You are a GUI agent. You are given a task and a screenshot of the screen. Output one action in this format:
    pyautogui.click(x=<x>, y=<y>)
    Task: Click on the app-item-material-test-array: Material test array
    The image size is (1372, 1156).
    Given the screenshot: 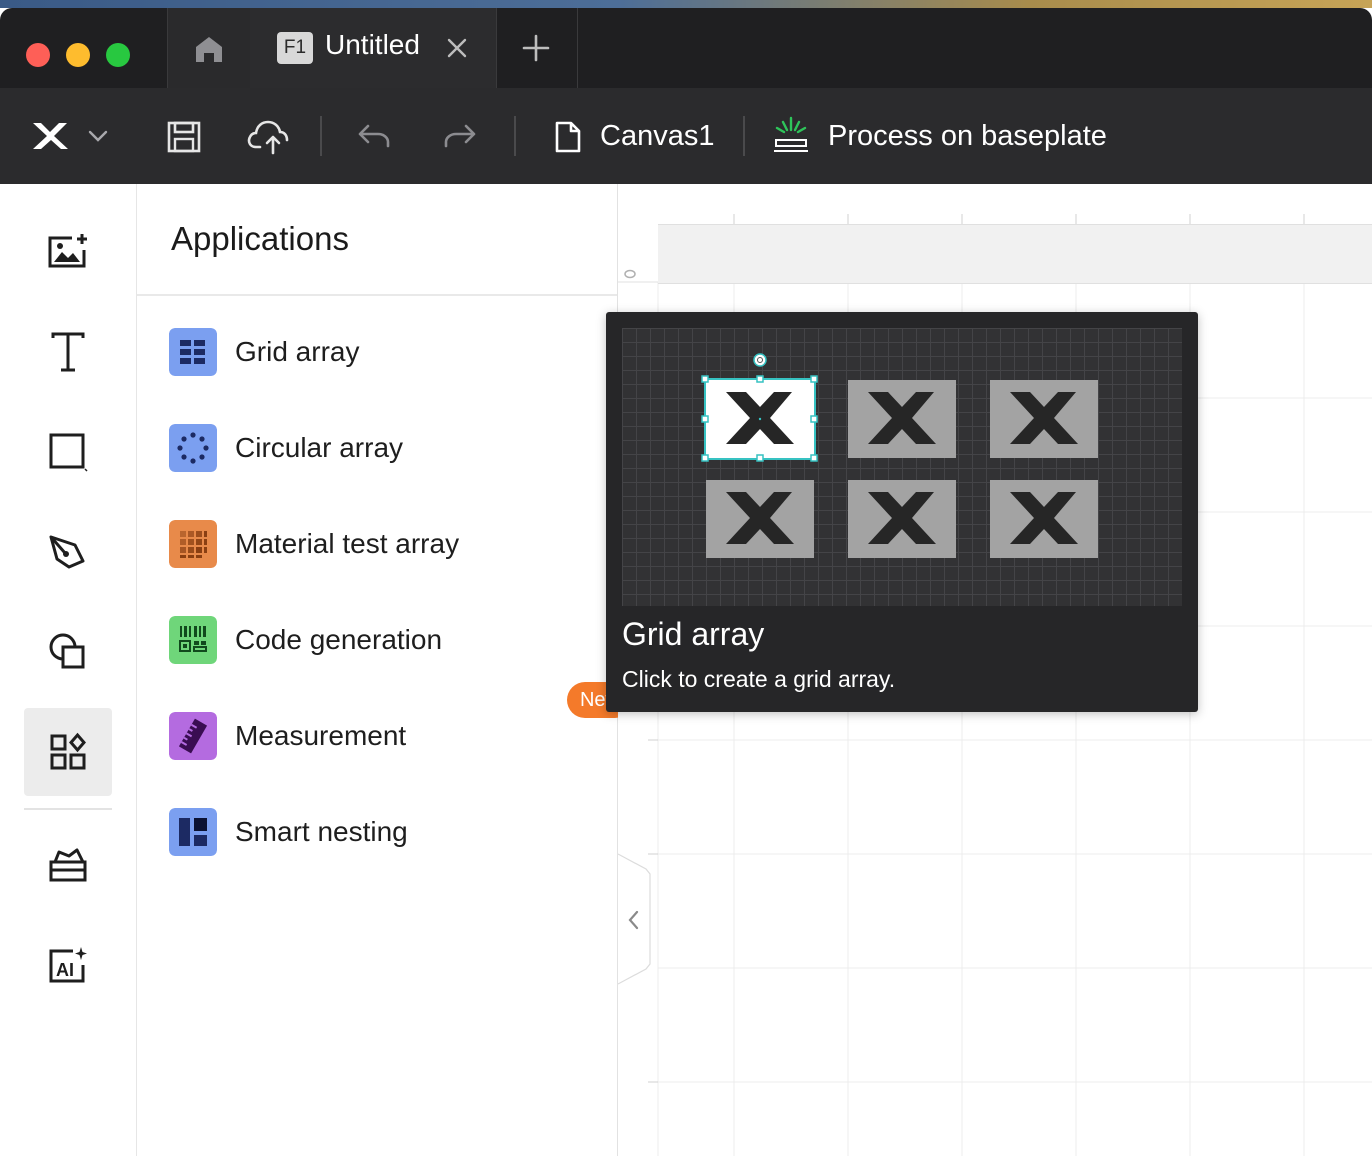 What is the action you would take?
    pyautogui.click(x=389, y=545)
    